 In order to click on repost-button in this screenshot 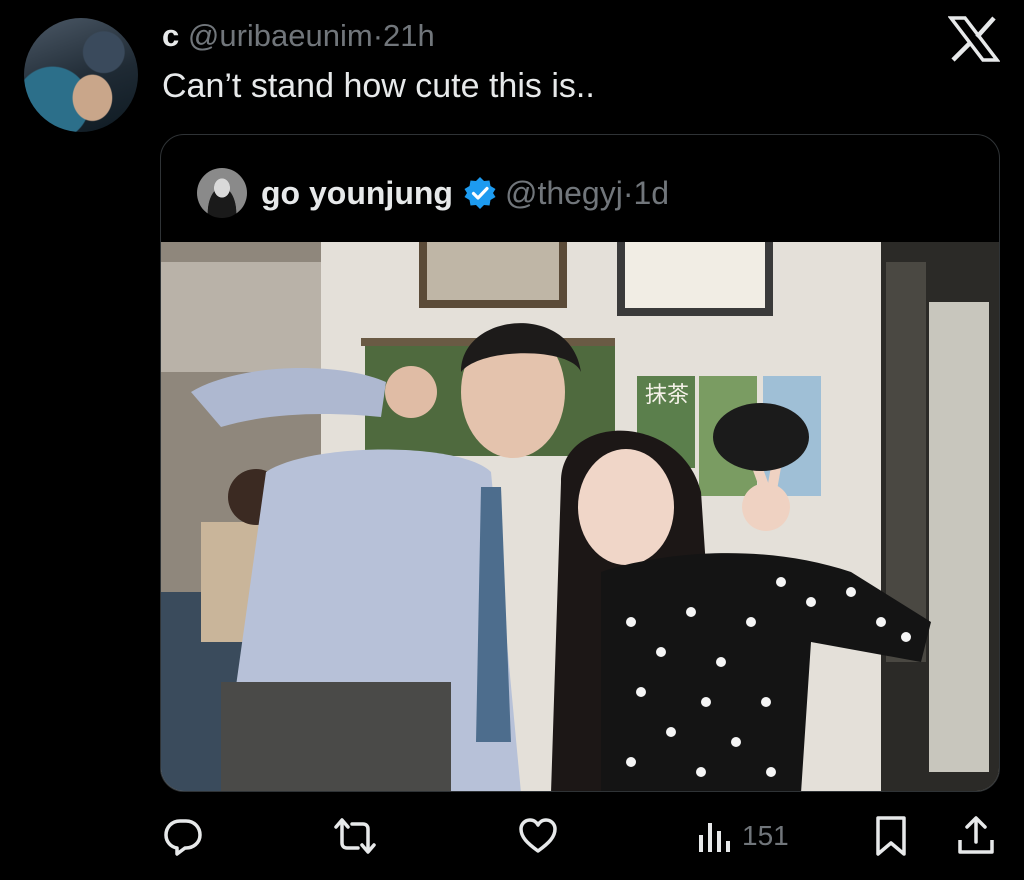, I will do `click(355, 836)`.